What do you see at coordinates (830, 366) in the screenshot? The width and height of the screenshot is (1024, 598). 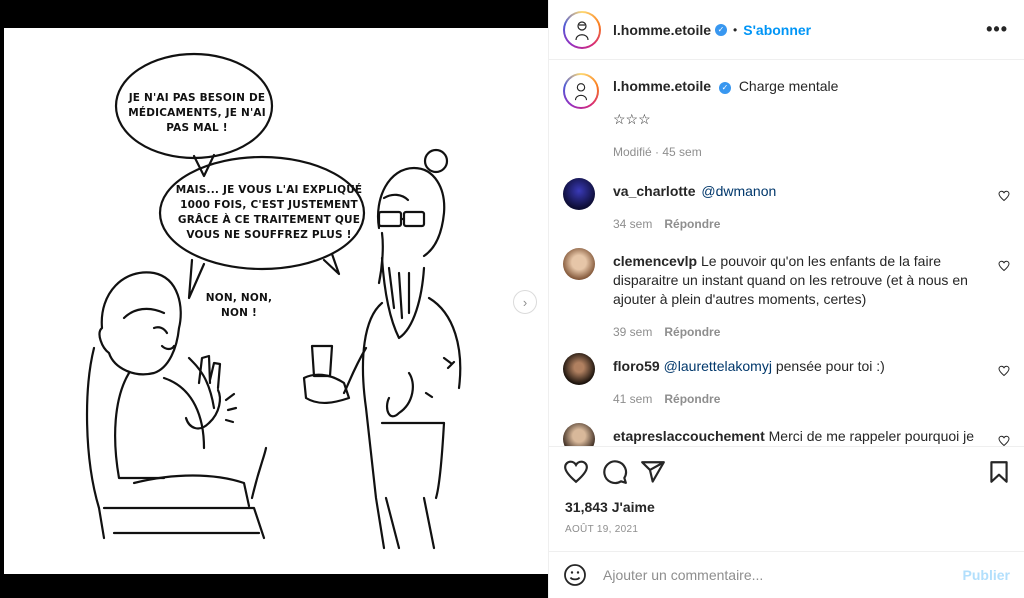 I see `comment-text: pensée pour toi :)` at bounding box center [830, 366].